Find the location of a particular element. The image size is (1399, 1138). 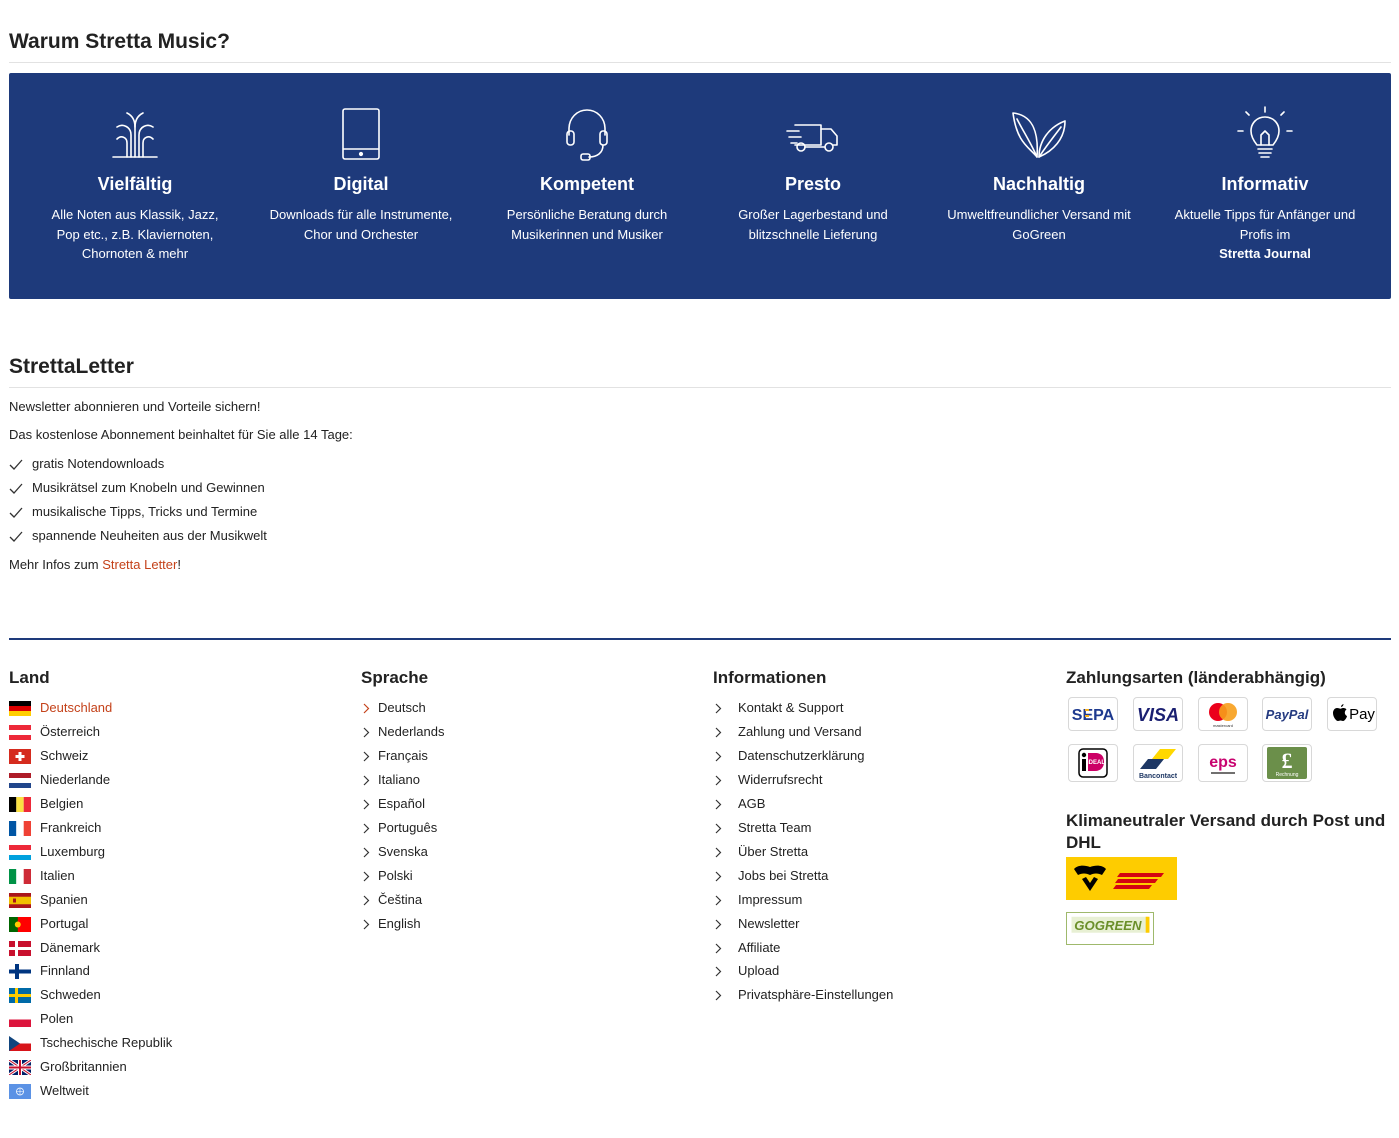

tablet-icon is located at coordinates (361, 135).